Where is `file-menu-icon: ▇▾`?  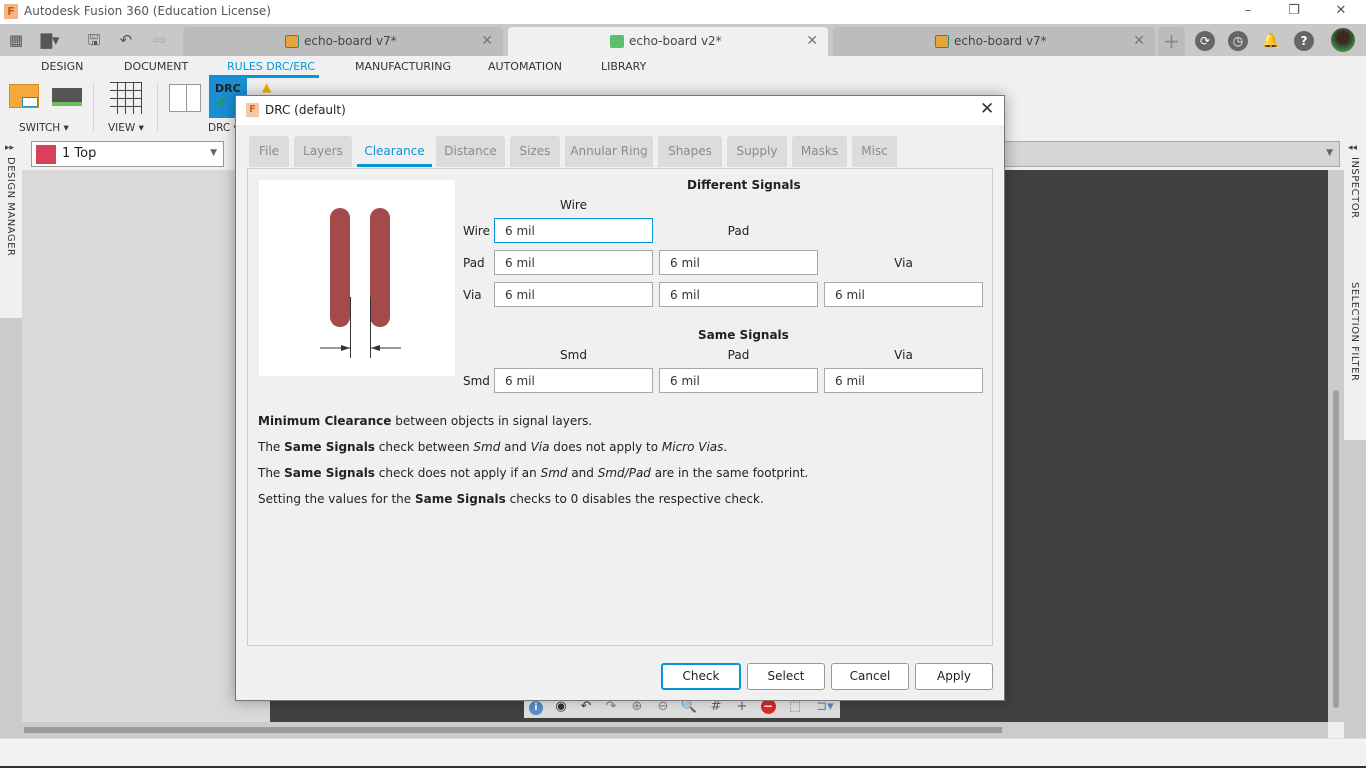
file-menu-icon: ▇▾ is located at coordinates (50, 40).